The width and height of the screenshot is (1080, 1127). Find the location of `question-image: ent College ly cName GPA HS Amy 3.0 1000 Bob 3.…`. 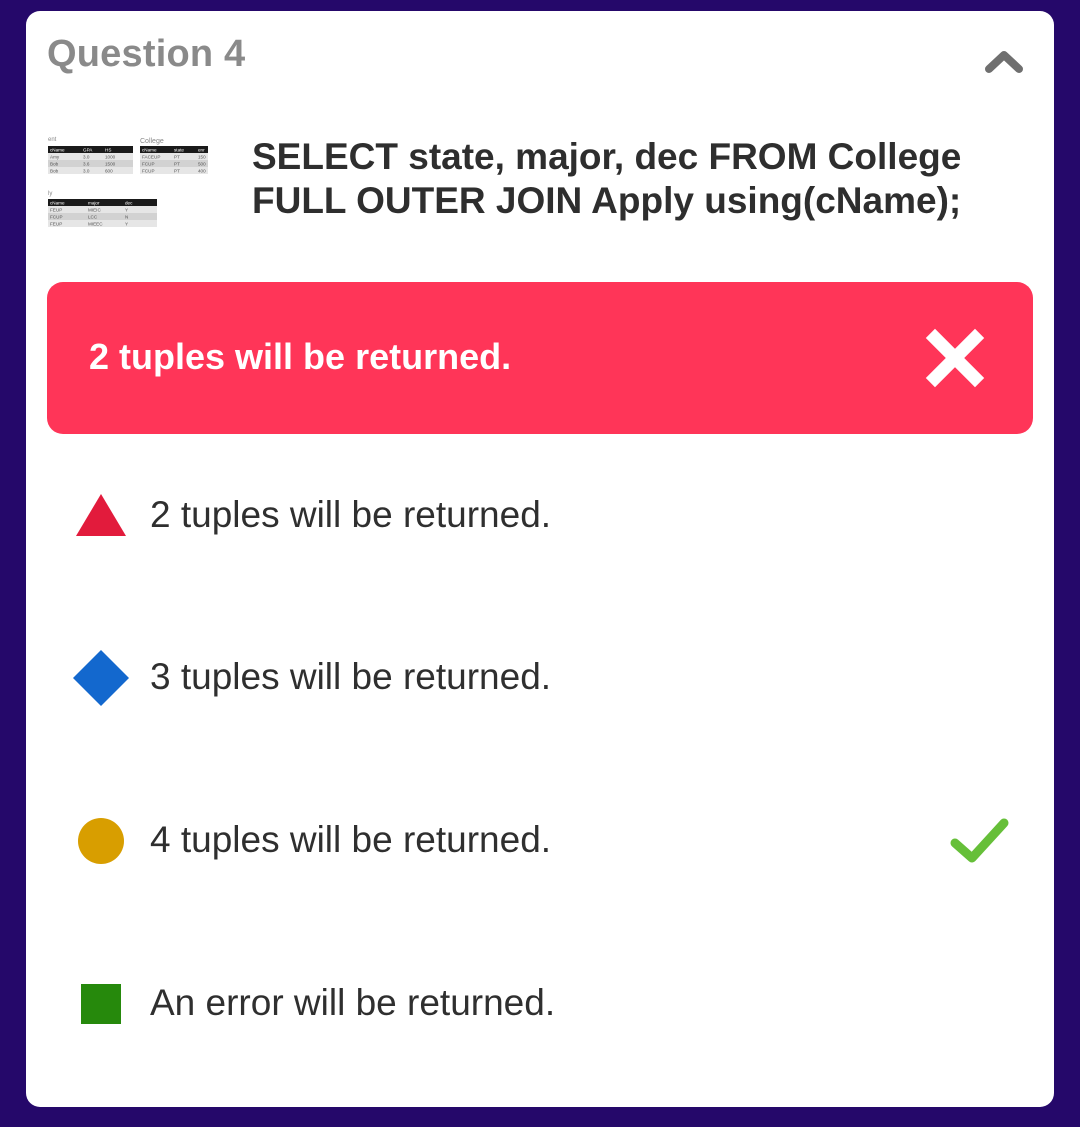

question-image: ent College ly cName GPA HS Amy 3.0 1000 Bob 3.… is located at coordinates (128, 182).